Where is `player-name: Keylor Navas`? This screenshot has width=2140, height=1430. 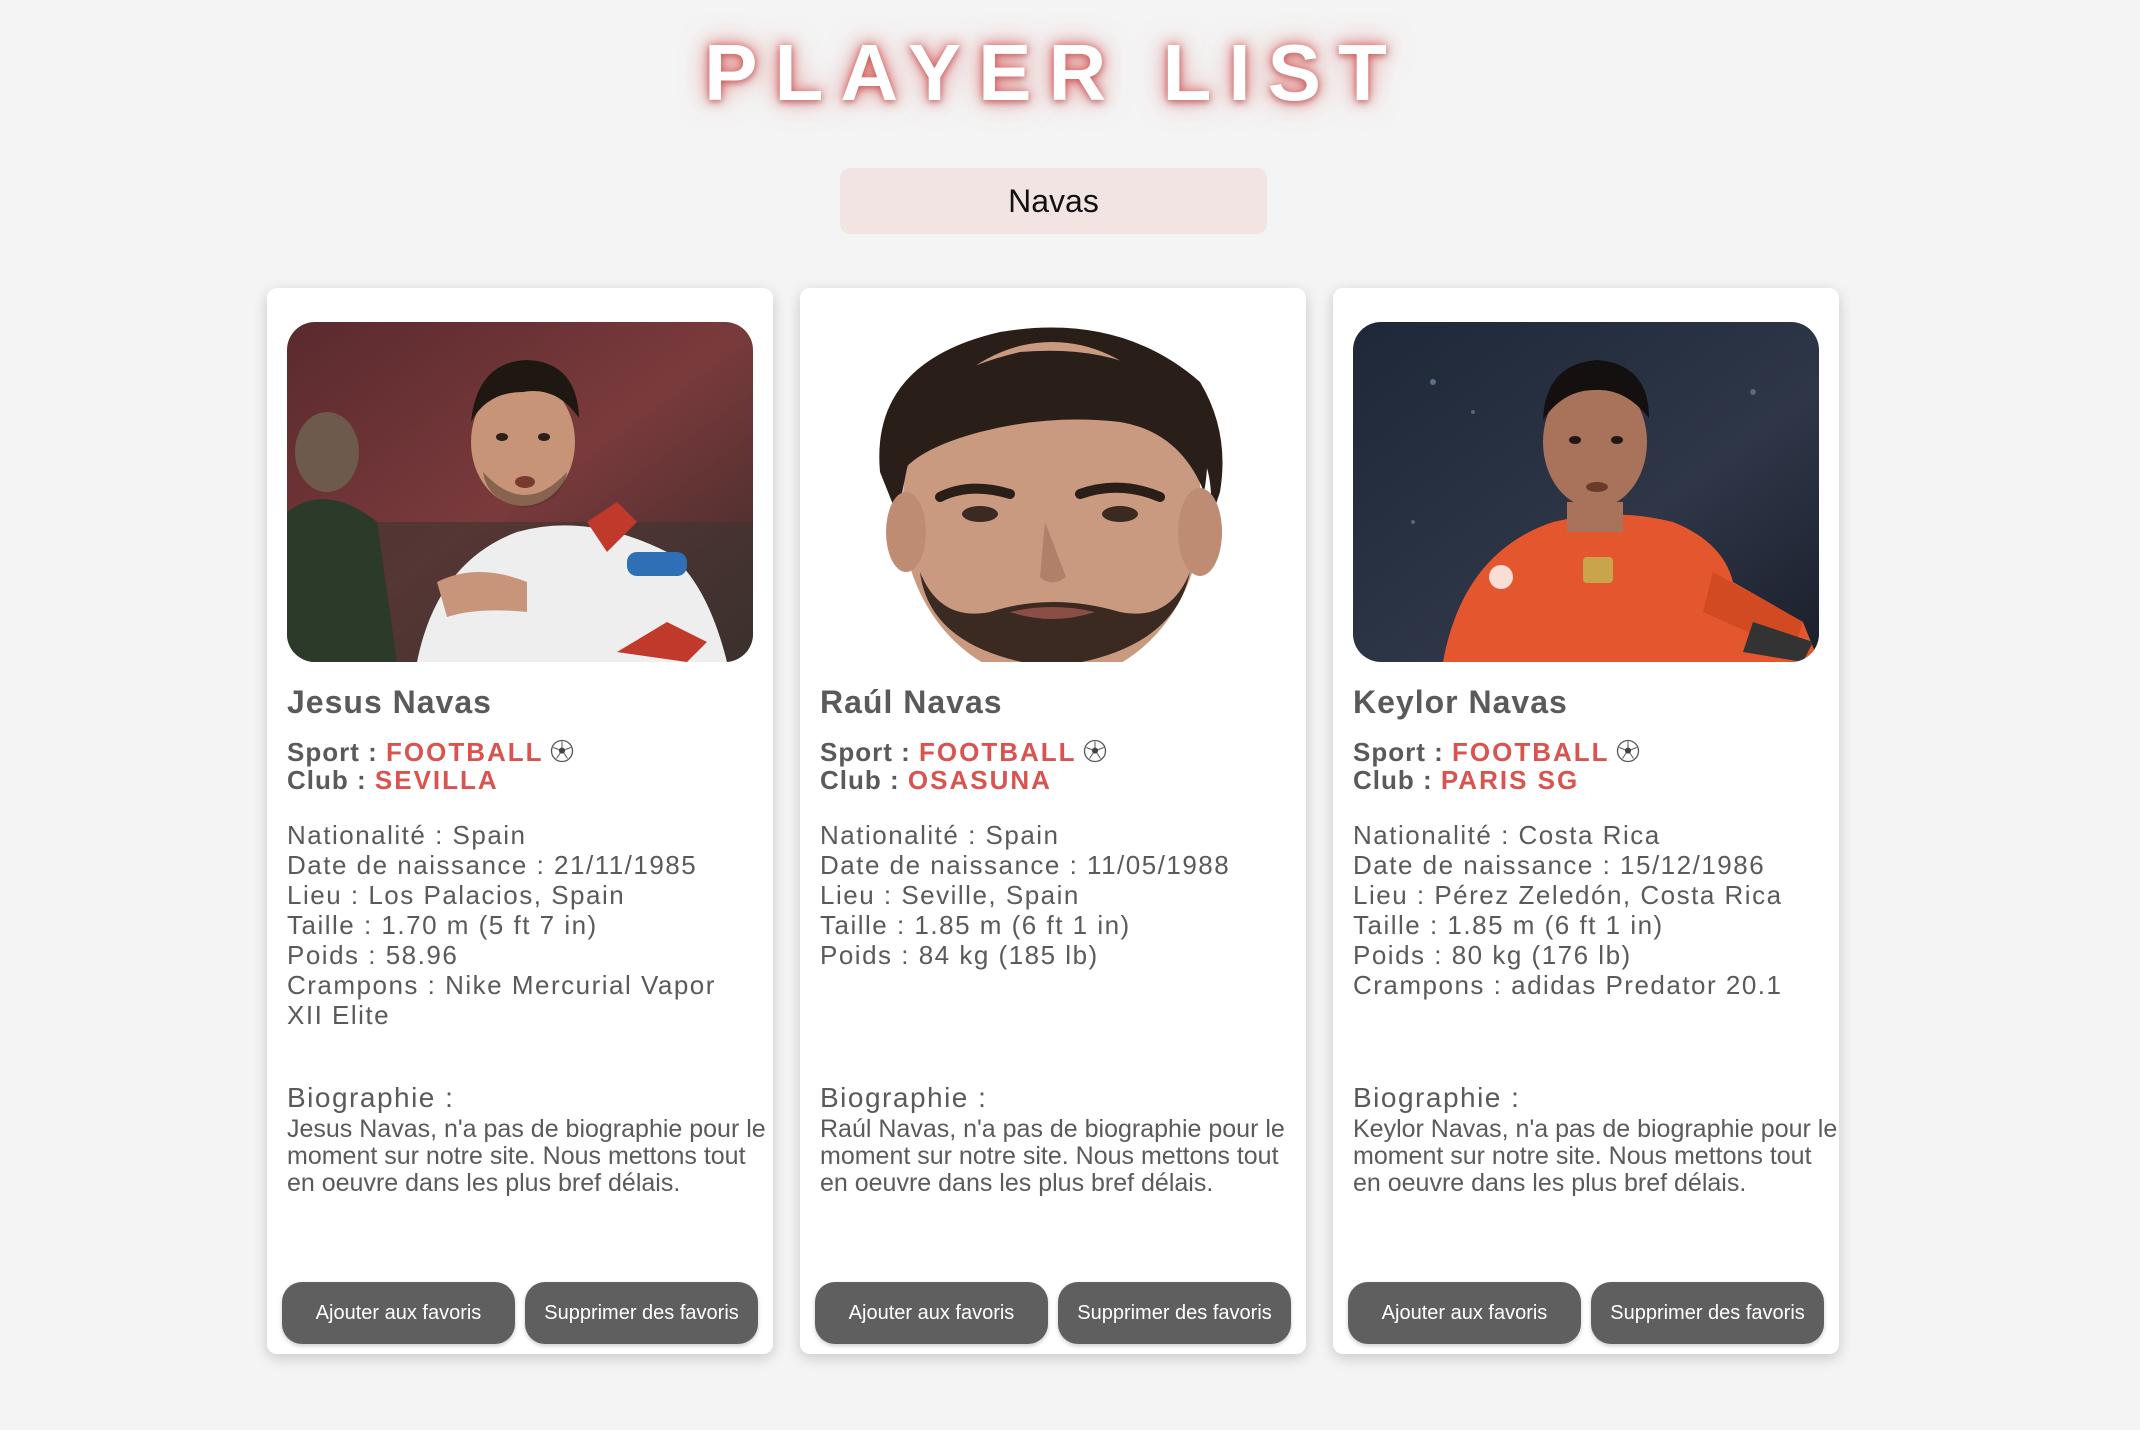 player-name: Keylor Navas is located at coordinates (1460, 702).